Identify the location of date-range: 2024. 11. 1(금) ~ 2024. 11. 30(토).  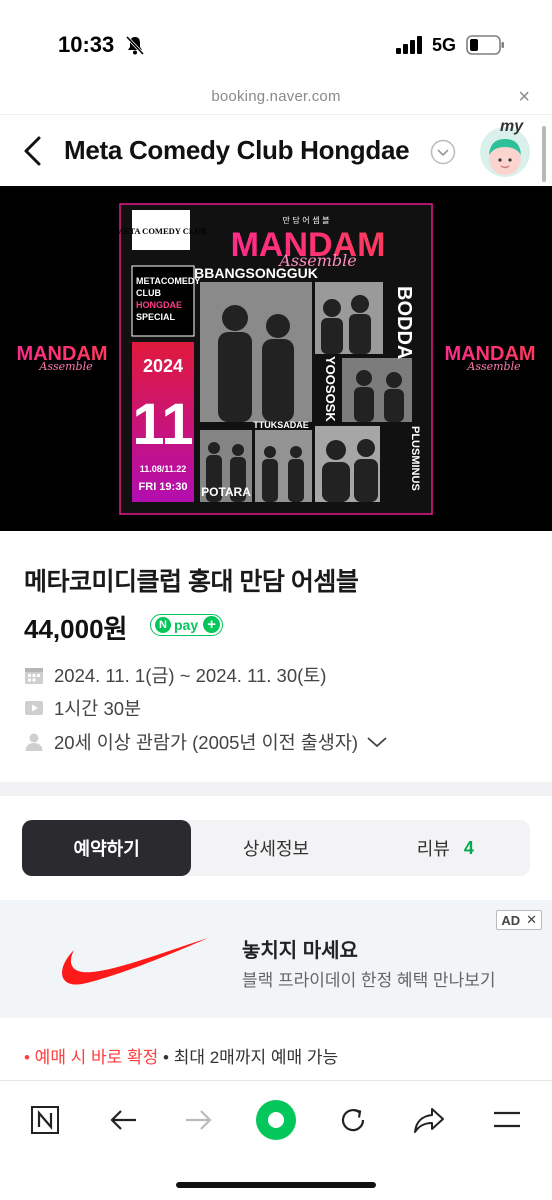
(190, 675).